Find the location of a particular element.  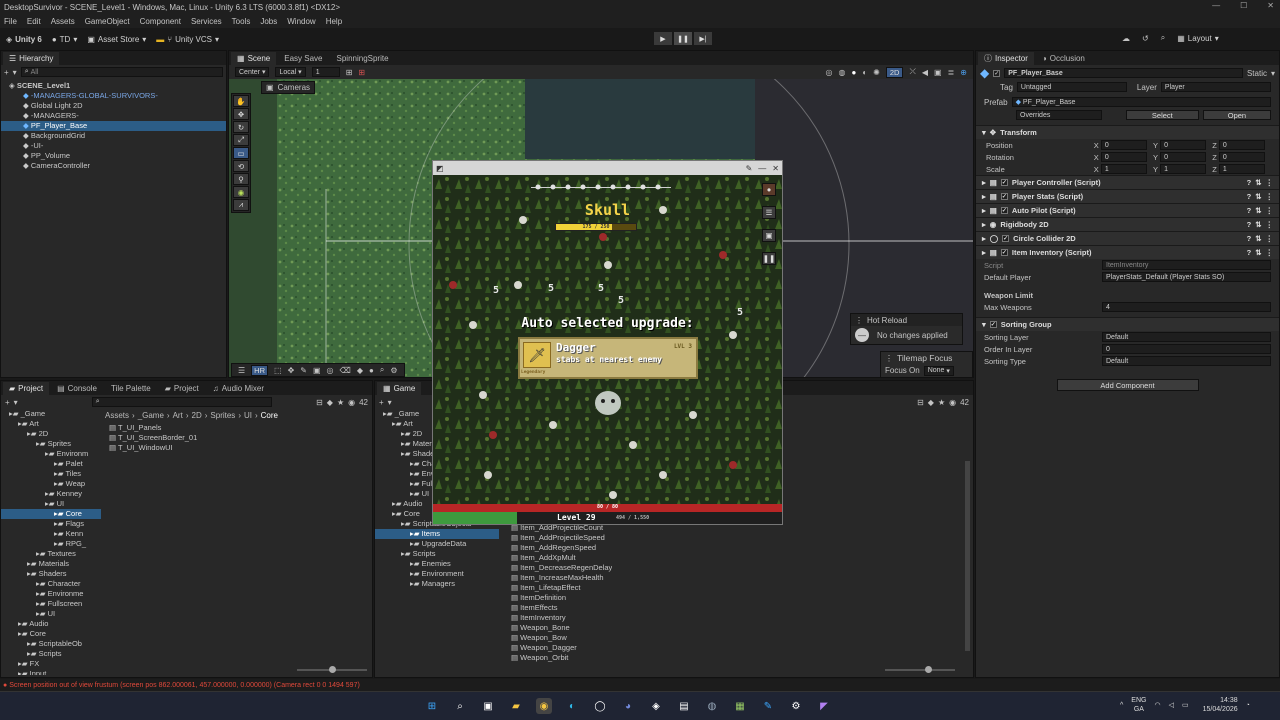

sorting-group-header: ▾ ✓ Sorting Group is located at coordinates (1127, 324).